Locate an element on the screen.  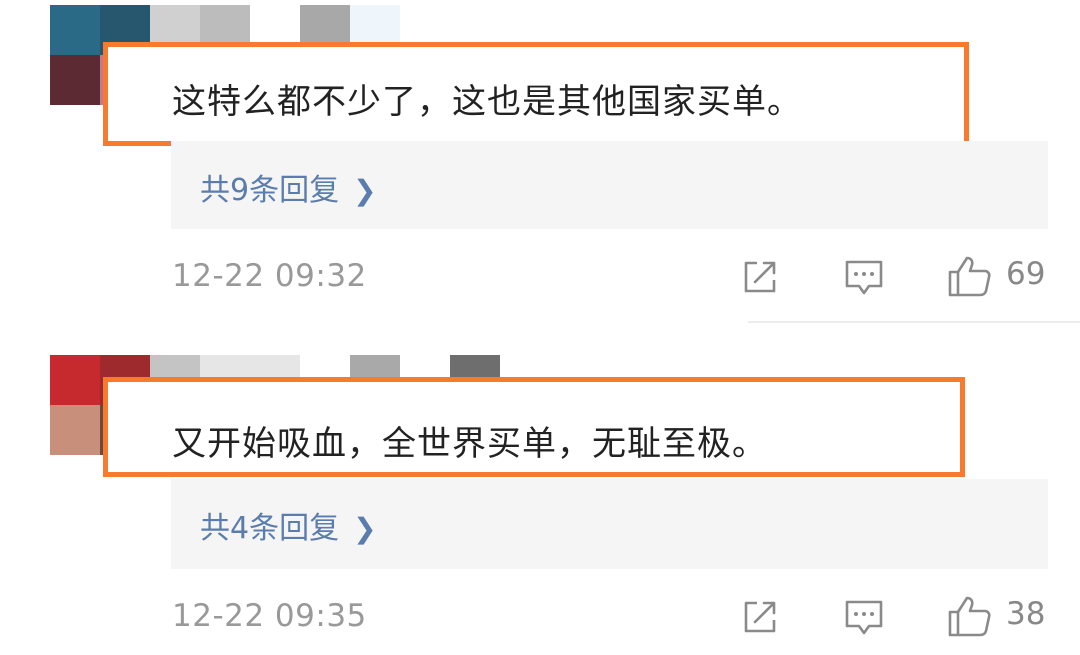
comment-text: 又开始吸血，全世界买单，无耻至极。 is located at coordinates (469, 444).